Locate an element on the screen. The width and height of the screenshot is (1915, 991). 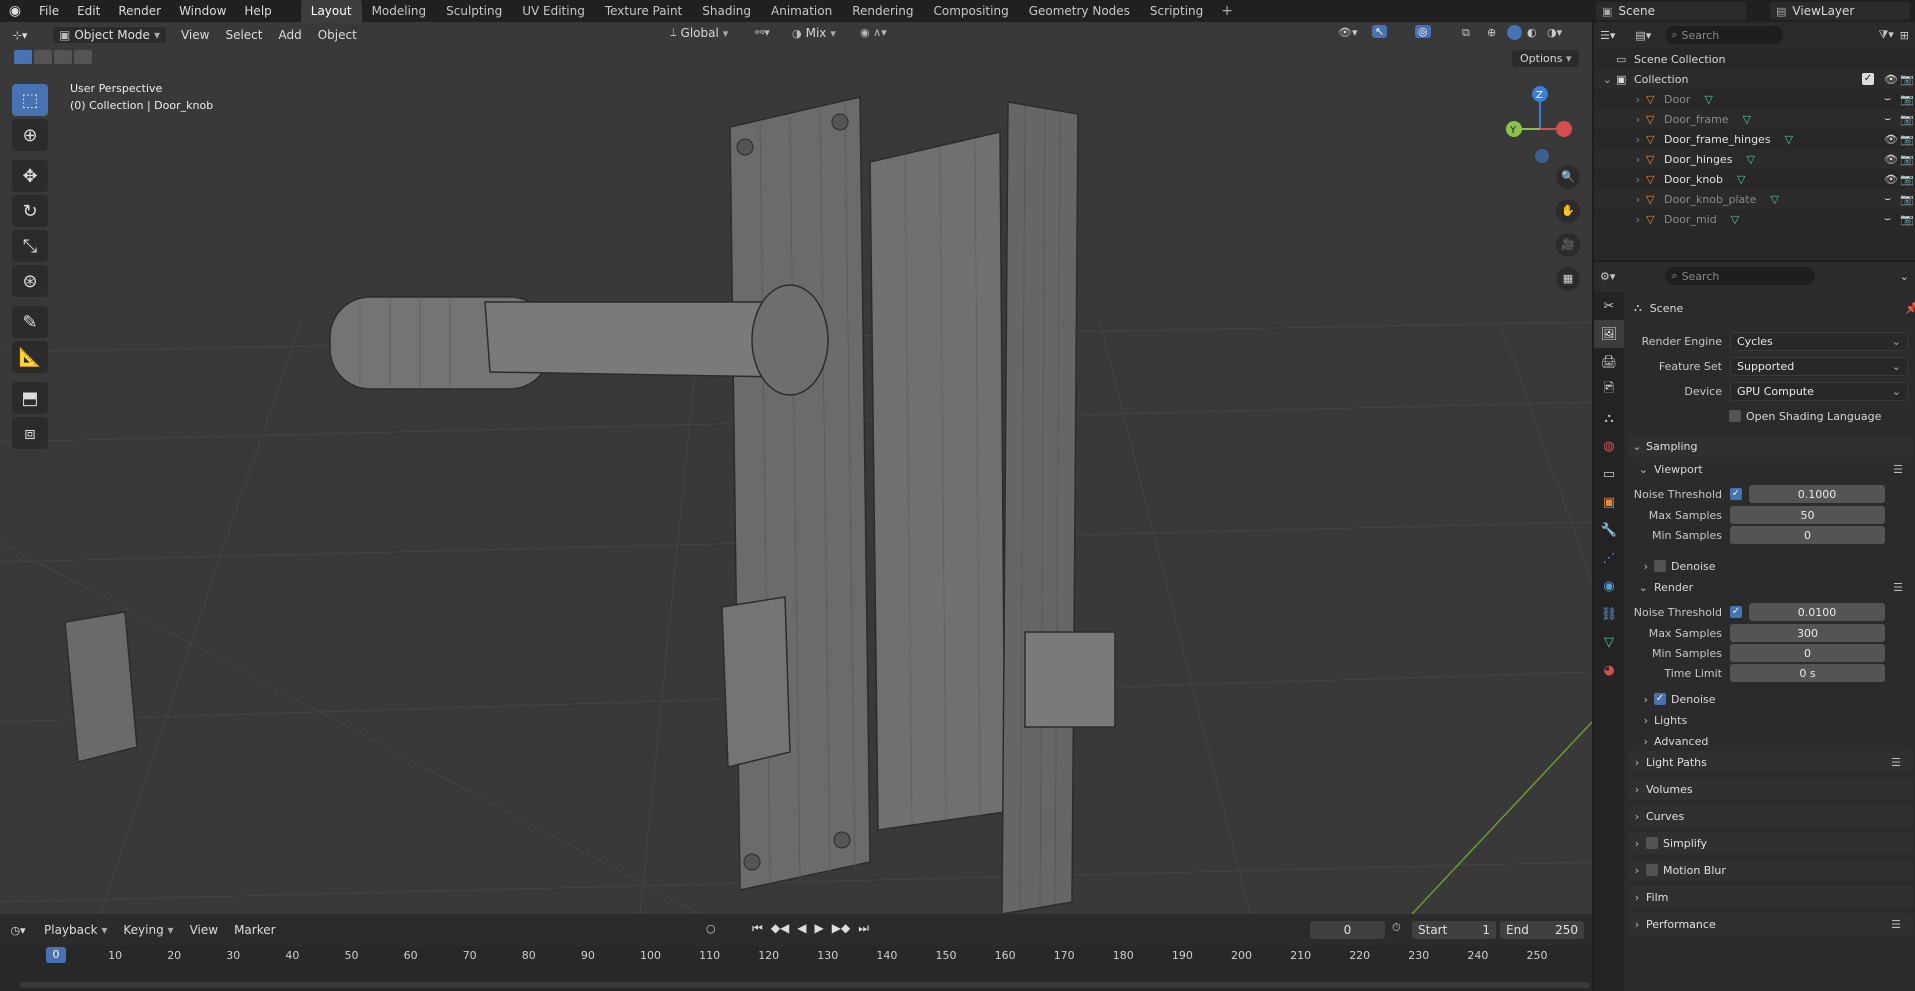
osl-checkbox is located at coordinates (1735, 416).